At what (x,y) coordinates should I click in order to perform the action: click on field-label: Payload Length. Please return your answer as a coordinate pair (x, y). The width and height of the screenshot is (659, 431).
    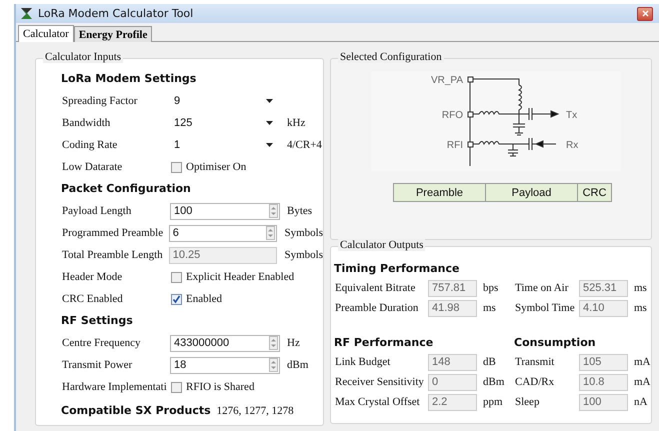
    Looking at the image, I should click on (97, 211).